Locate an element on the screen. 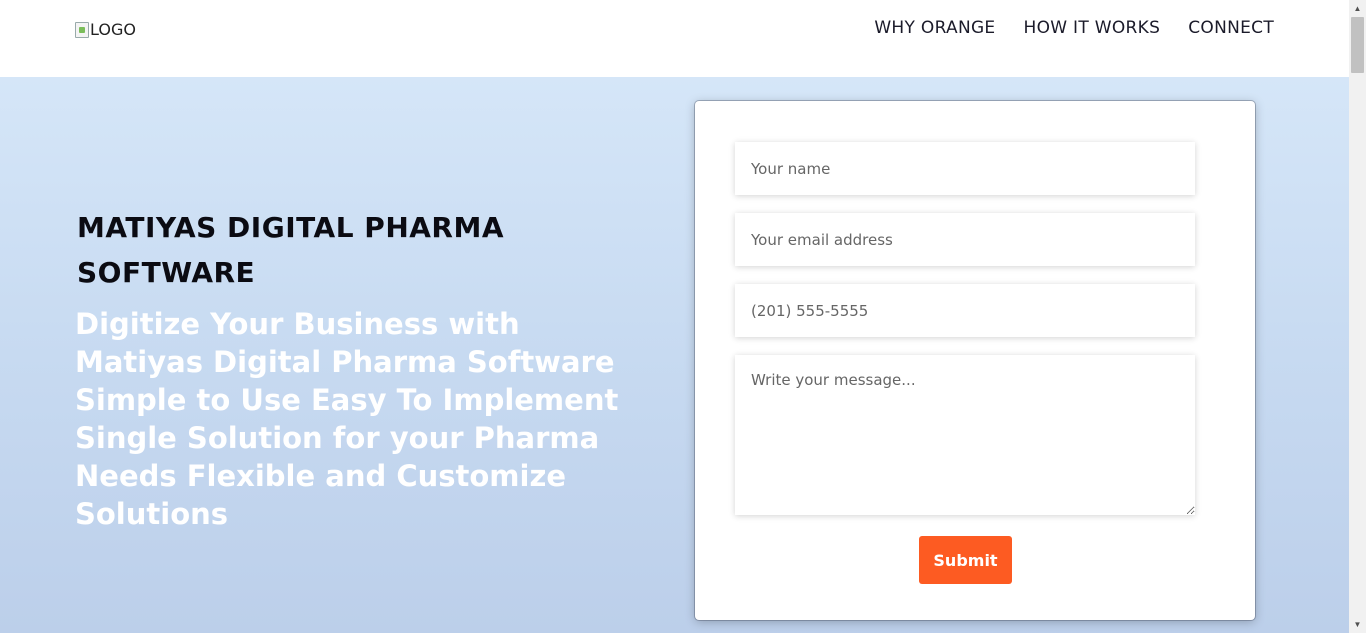 Image resolution: width=1366 pixels, height=633 pixels. phone-input is located at coordinates (965, 310).